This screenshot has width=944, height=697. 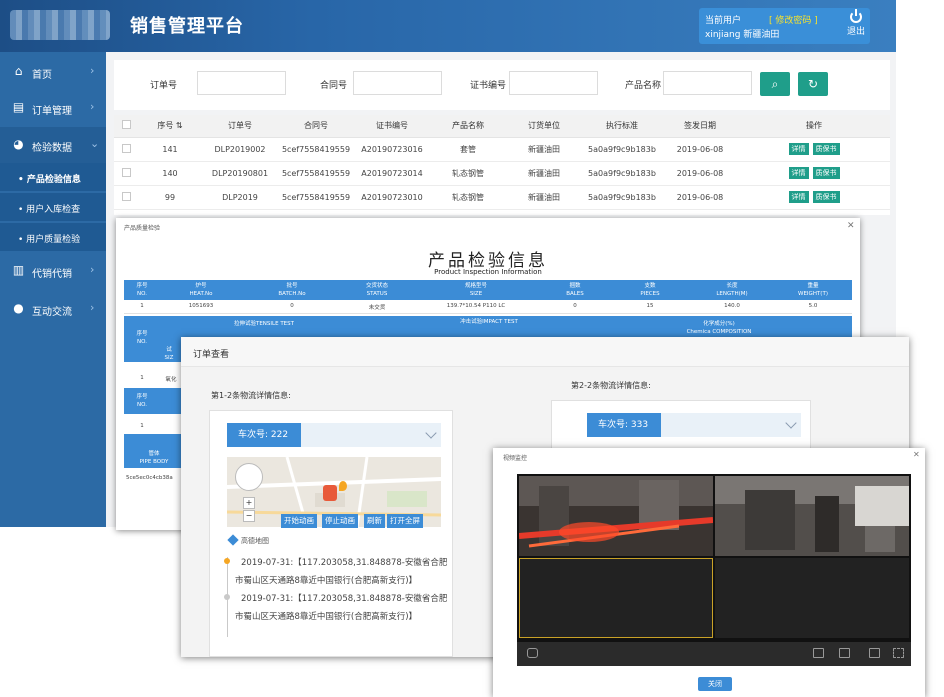 I want to click on screen-icon, so click(x=874, y=653).